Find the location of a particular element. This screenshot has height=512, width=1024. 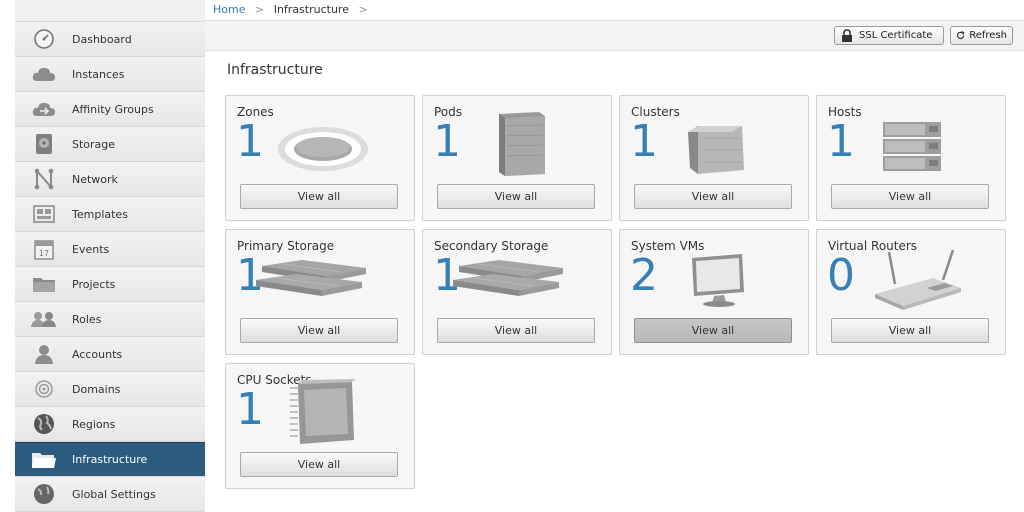

dashboard-icon is located at coordinates (44, 39).